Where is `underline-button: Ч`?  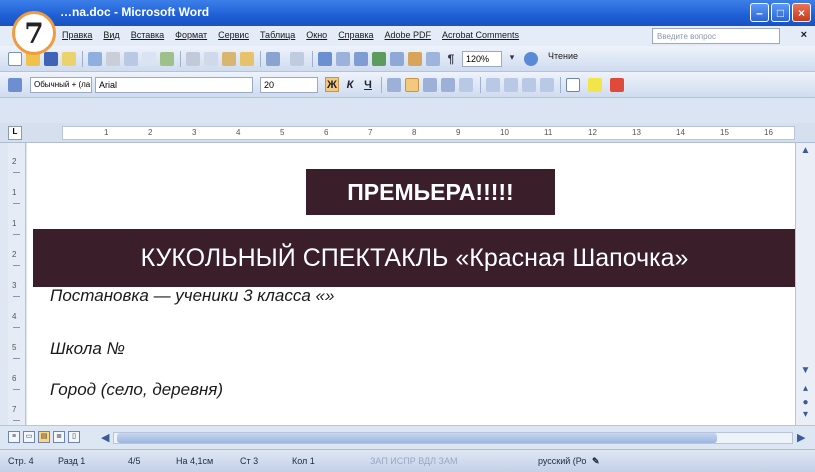 underline-button: Ч is located at coordinates (368, 84).